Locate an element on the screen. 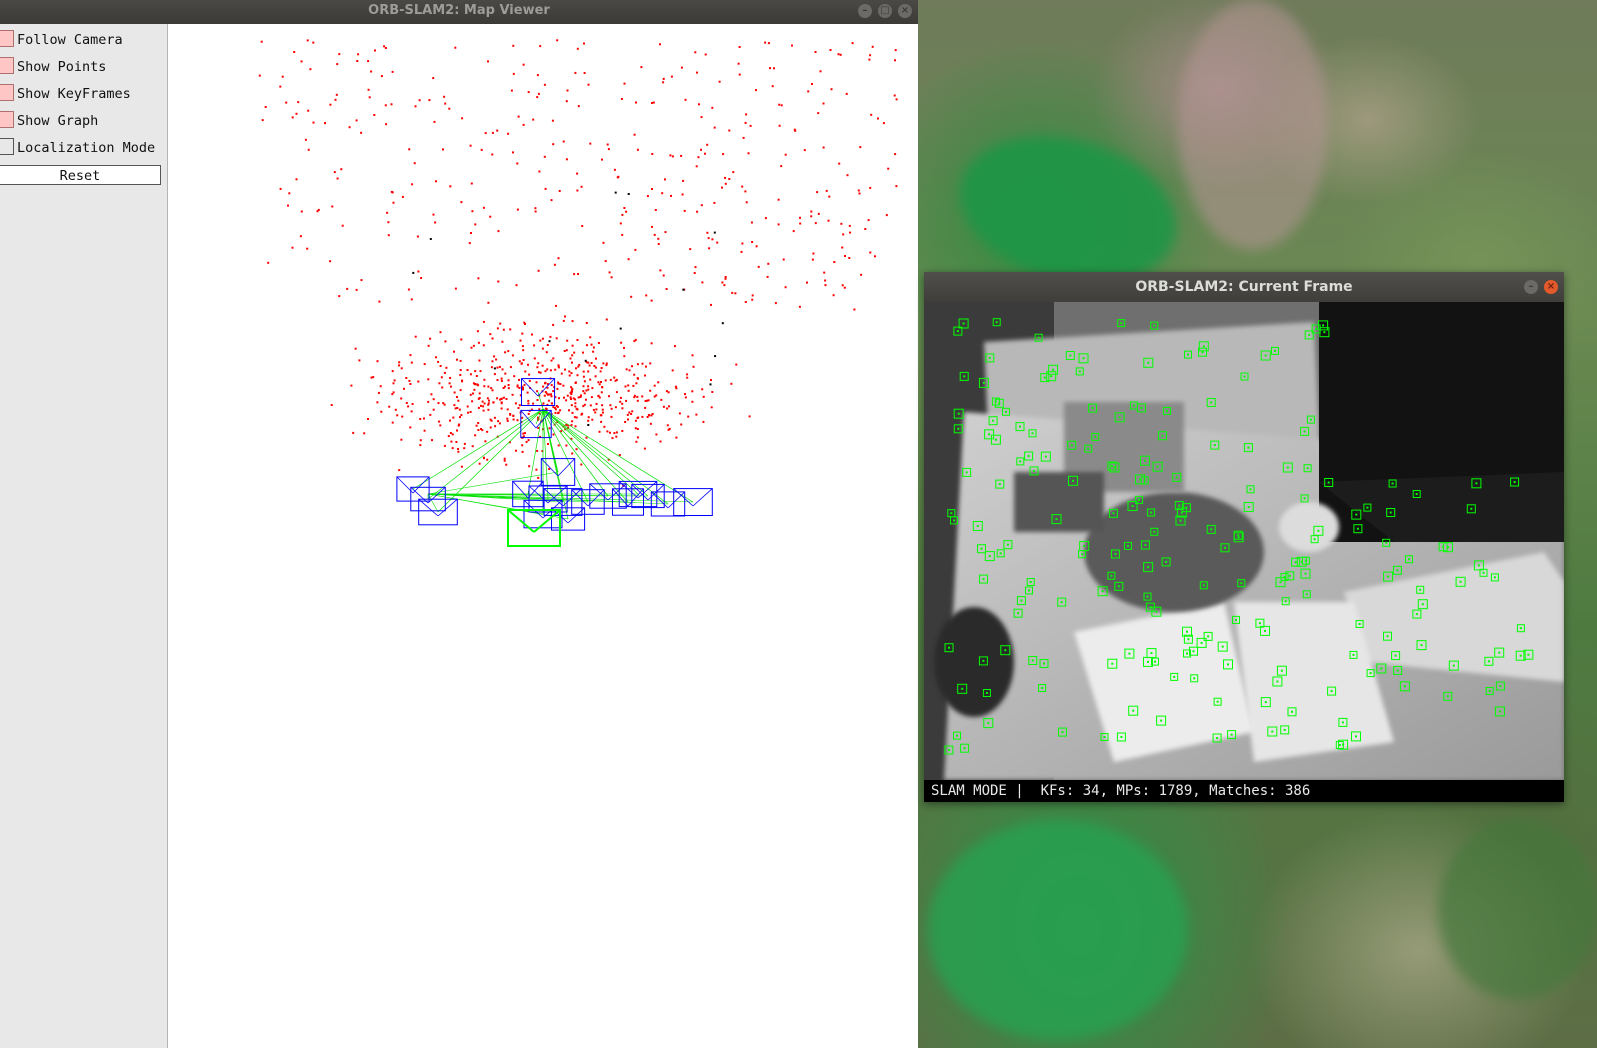 Image resolution: width=1597 pixels, height=1048 pixels. show-graph-checkbox: Show Graph is located at coordinates (49, 121).